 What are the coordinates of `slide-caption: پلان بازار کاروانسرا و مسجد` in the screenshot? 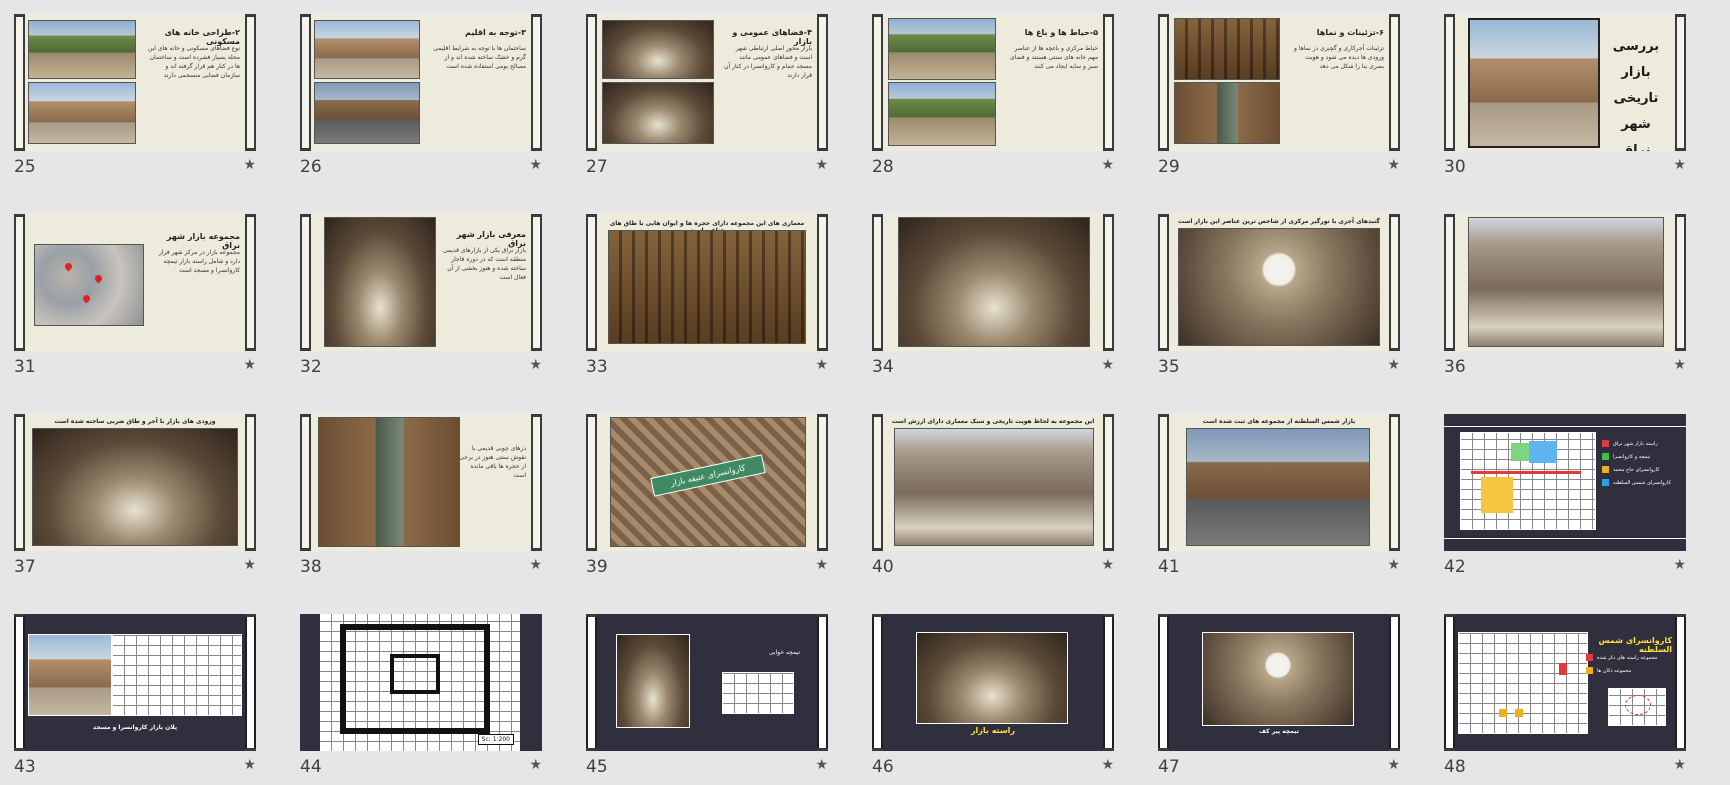 It's located at (135, 727).